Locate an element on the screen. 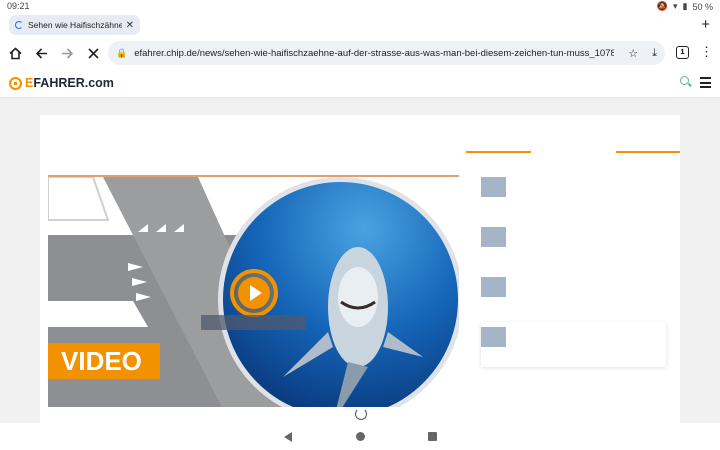  home-button is located at coordinates (15, 53).